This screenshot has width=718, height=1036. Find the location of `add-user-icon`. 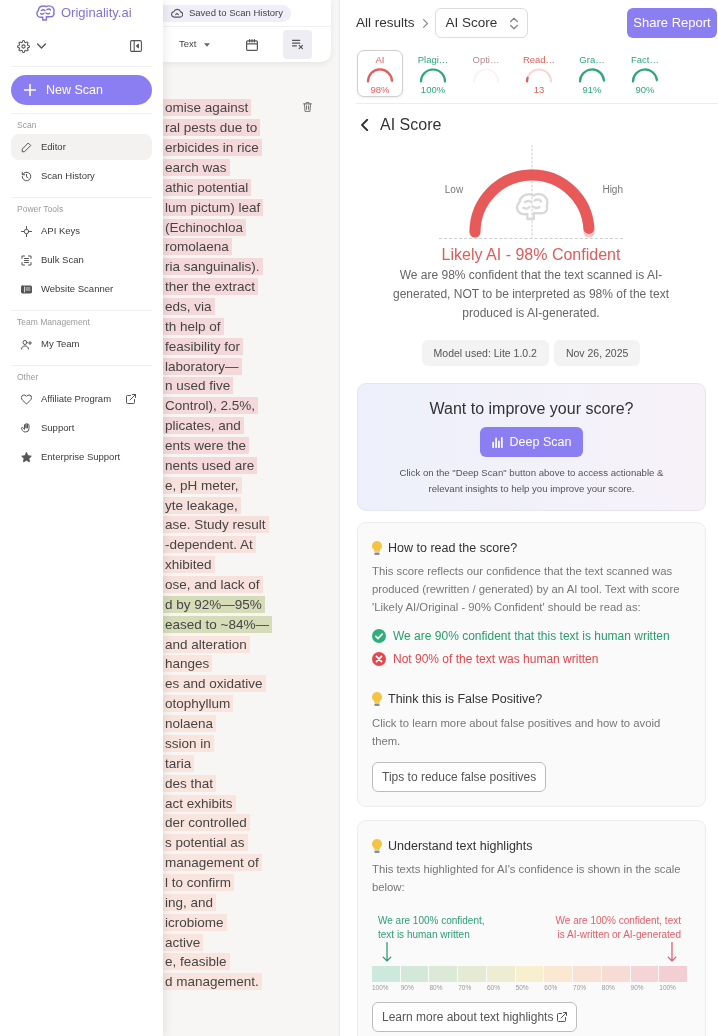

add-user-icon is located at coordinates (26, 344).